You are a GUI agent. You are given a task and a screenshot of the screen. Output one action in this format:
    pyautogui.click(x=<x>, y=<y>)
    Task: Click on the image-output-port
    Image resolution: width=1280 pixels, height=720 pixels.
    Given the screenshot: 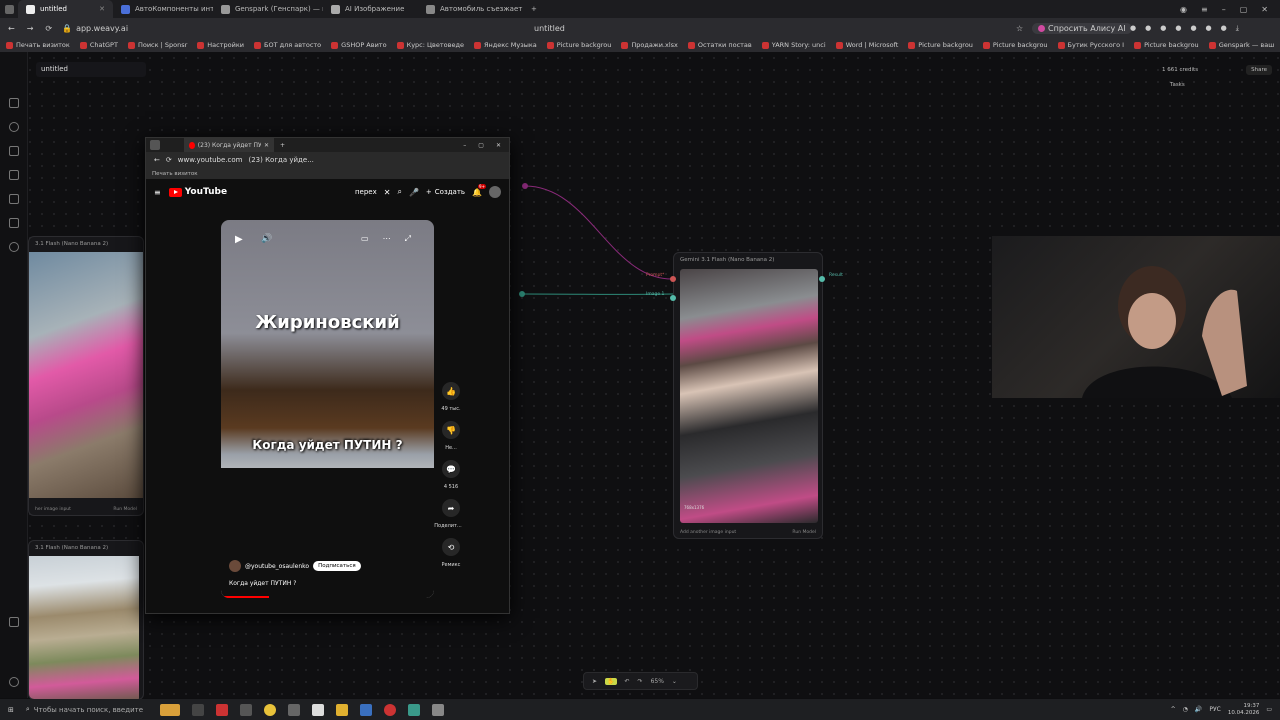 What is the action you would take?
    pyautogui.click(x=522, y=294)
    